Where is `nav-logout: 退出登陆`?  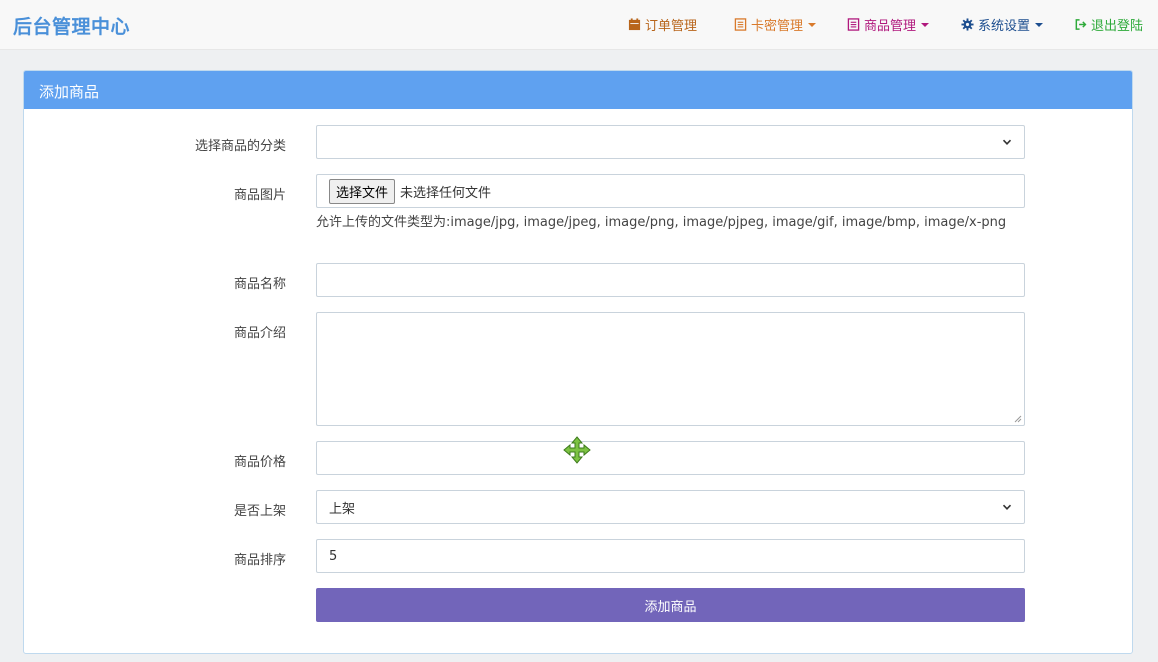
nav-logout: 退出登陆 is located at coordinates (1108, 24).